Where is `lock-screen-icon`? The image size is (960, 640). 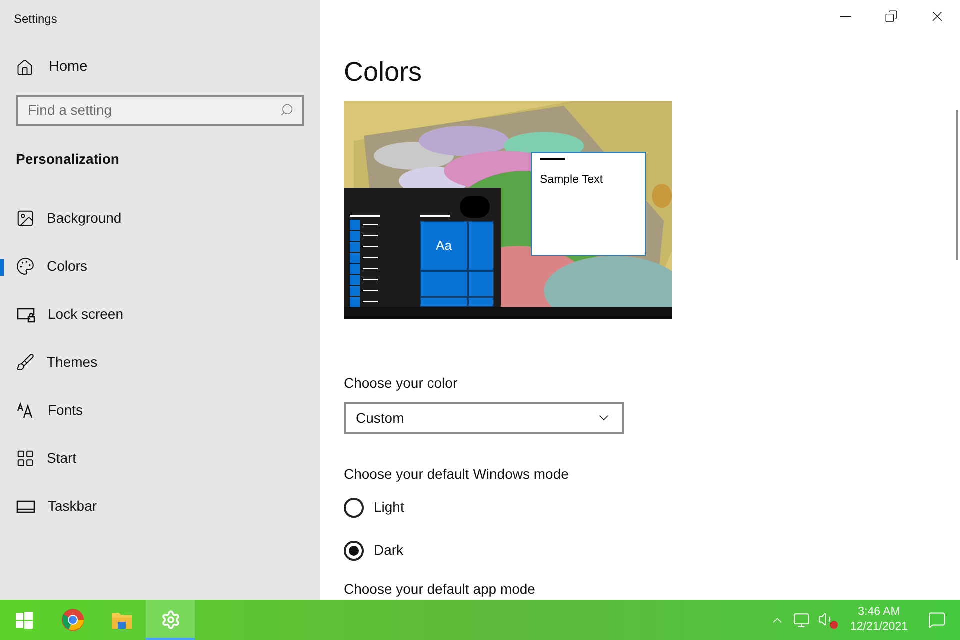 lock-screen-icon is located at coordinates (26, 315).